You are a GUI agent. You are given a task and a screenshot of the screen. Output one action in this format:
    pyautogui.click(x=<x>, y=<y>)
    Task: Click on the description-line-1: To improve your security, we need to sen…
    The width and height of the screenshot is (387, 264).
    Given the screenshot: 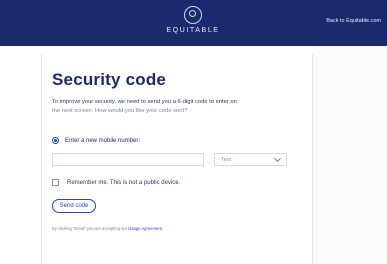 What is the action you would take?
    pyautogui.click(x=144, y=102)
    